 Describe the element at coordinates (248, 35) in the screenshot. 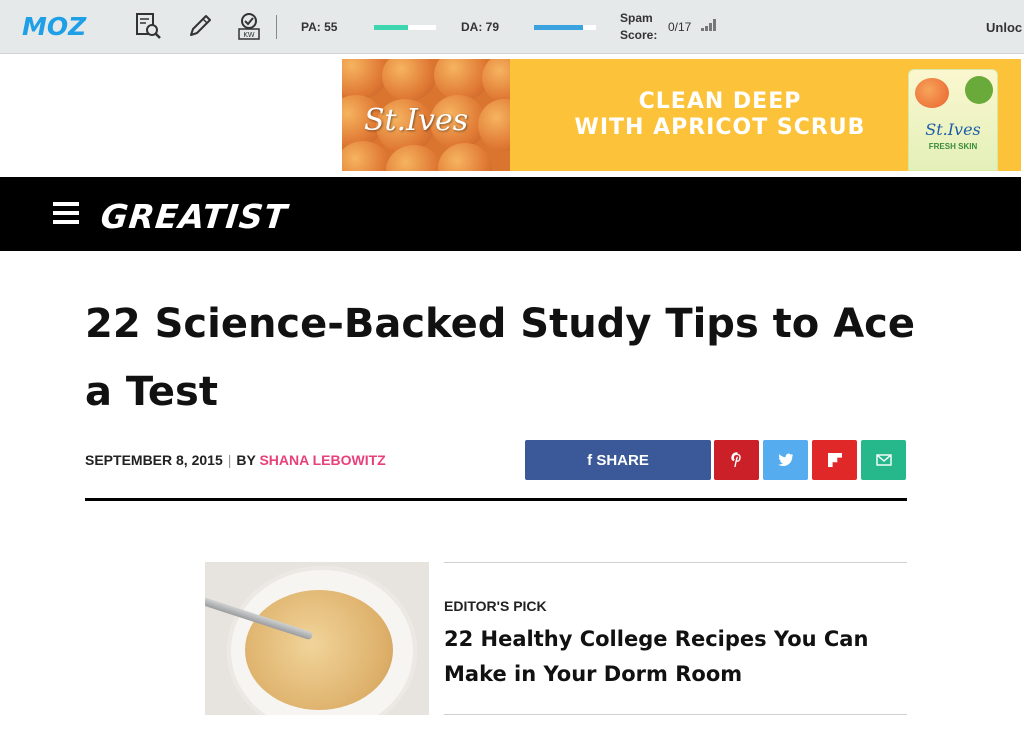

I see `svg-text: KW` at that location.